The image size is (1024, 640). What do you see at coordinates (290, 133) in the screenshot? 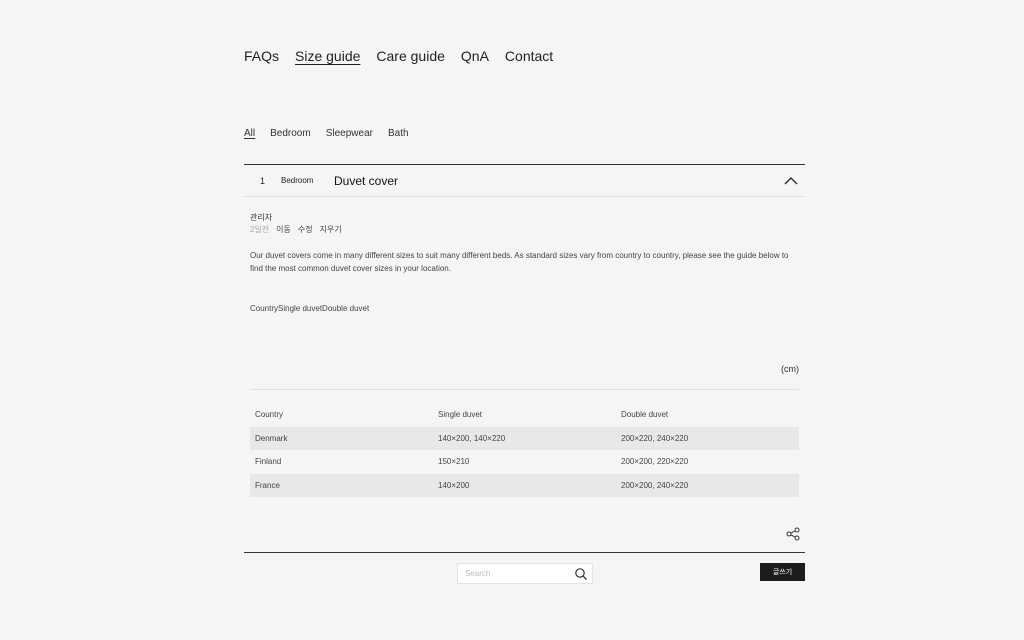
I see `category-bedroom: Bedroom` at bounding box center [290, 133].